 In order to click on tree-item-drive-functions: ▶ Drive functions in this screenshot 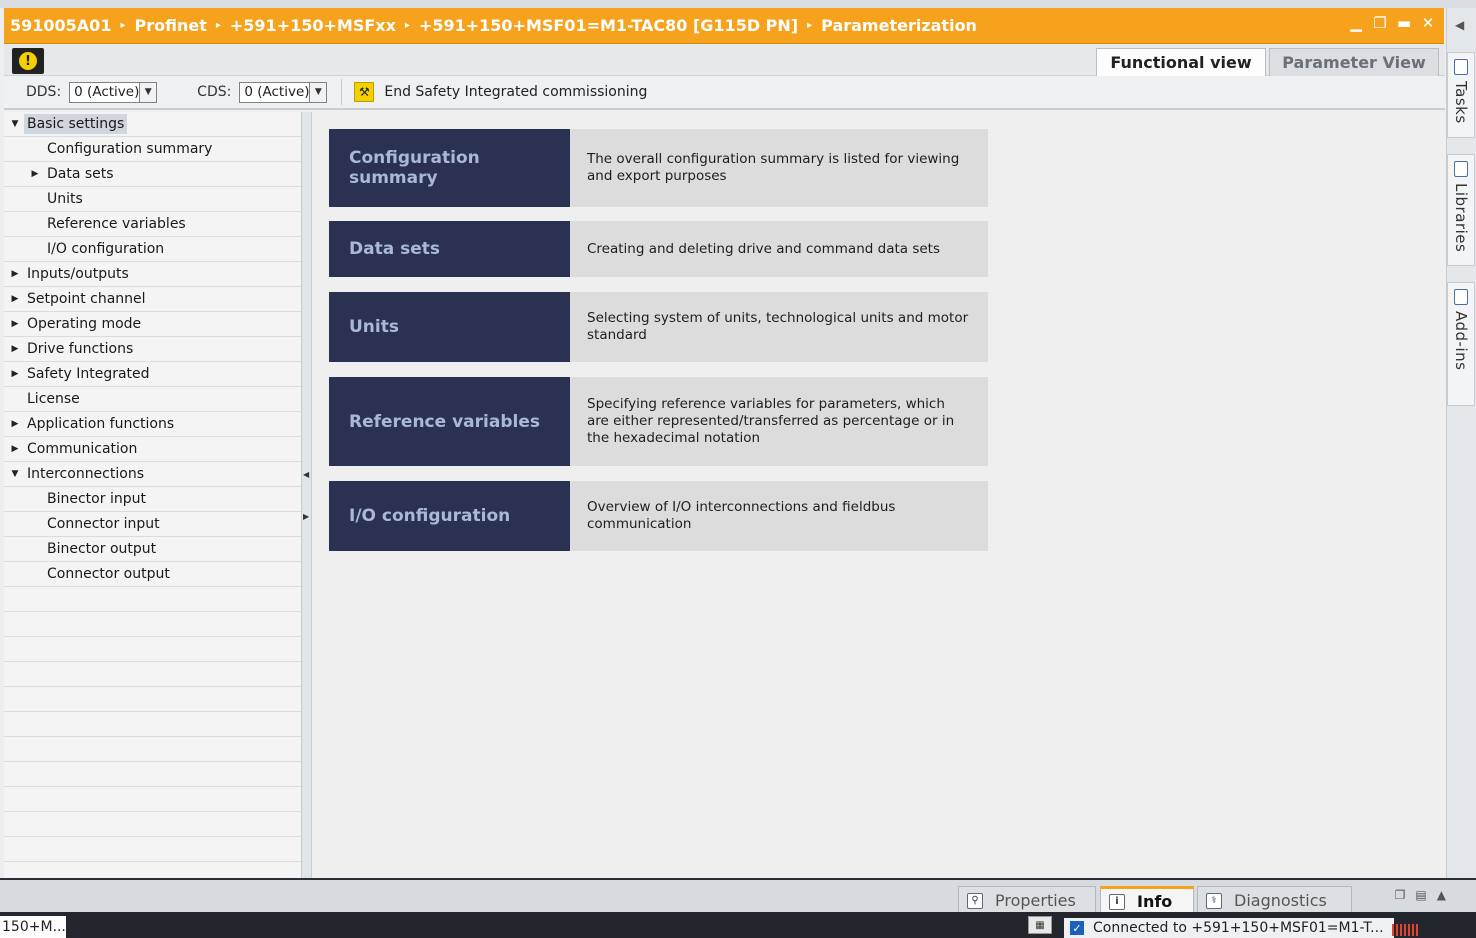, I will do `click(152, 349)`.